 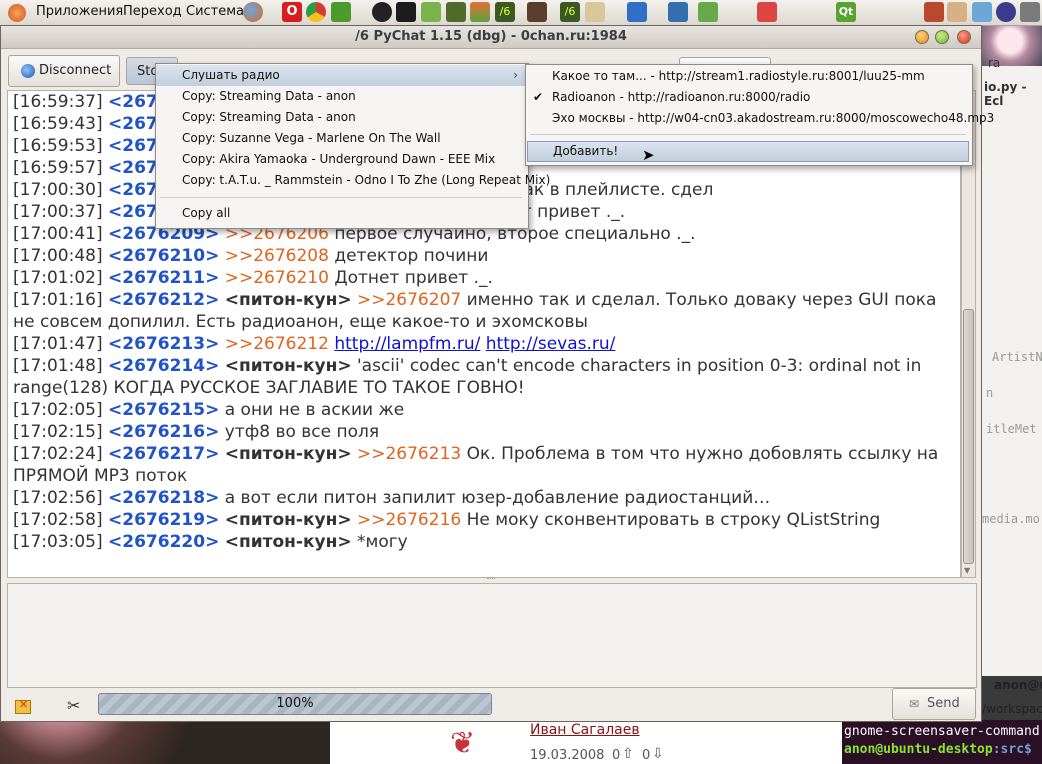 I want to click on menu-separator, so click(x=748, y=134).